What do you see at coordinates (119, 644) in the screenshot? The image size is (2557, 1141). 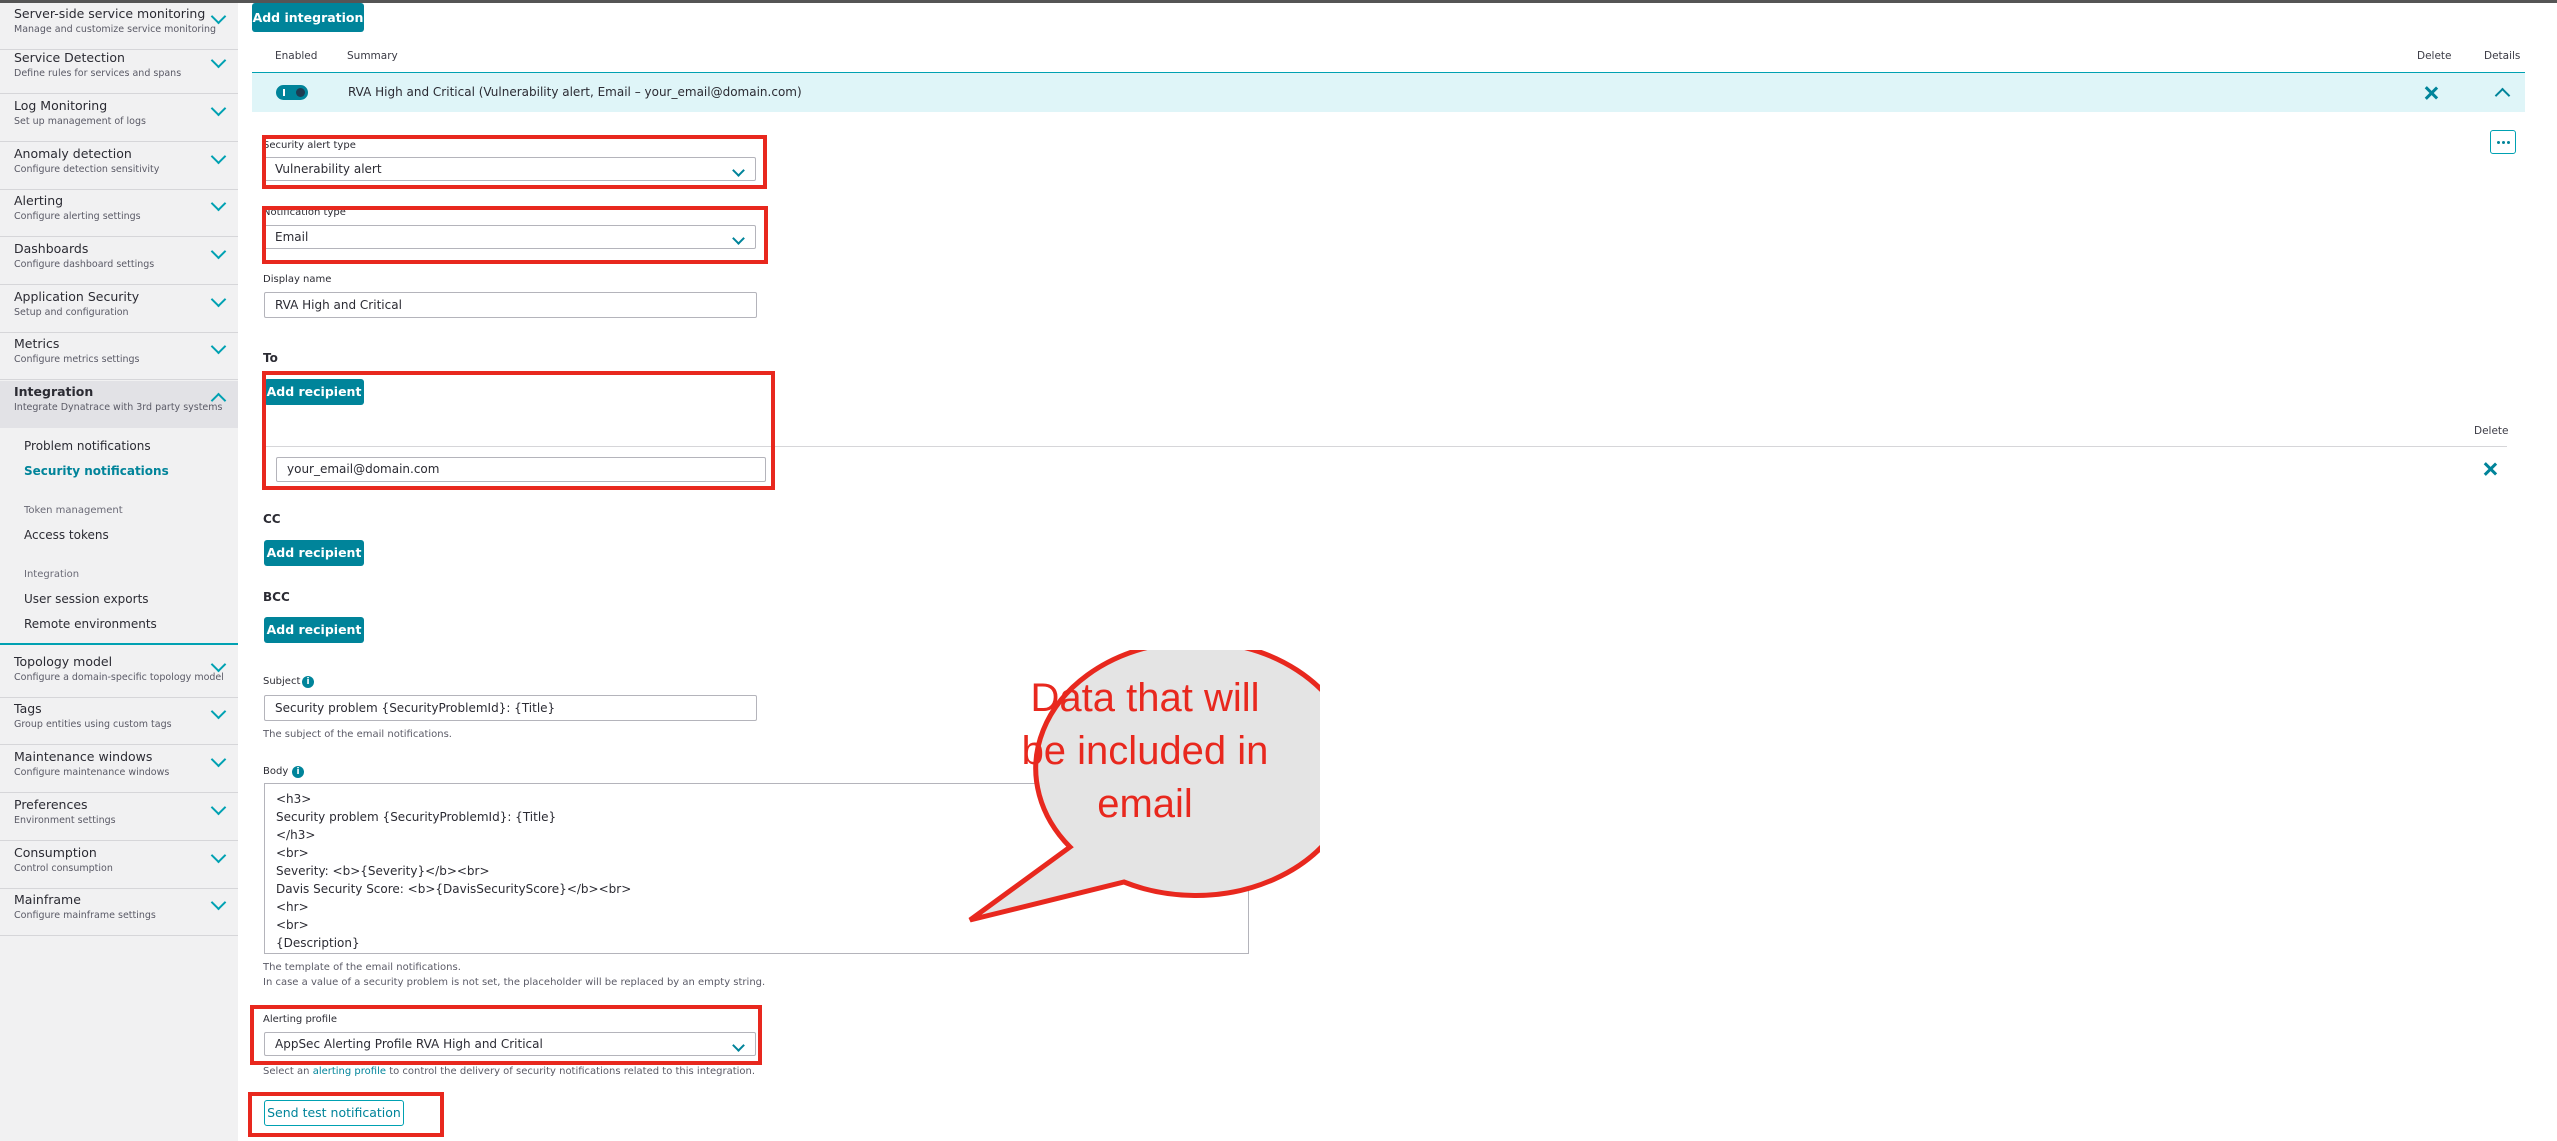 I see `sidebar-divider` at bounding box center [119, 644].